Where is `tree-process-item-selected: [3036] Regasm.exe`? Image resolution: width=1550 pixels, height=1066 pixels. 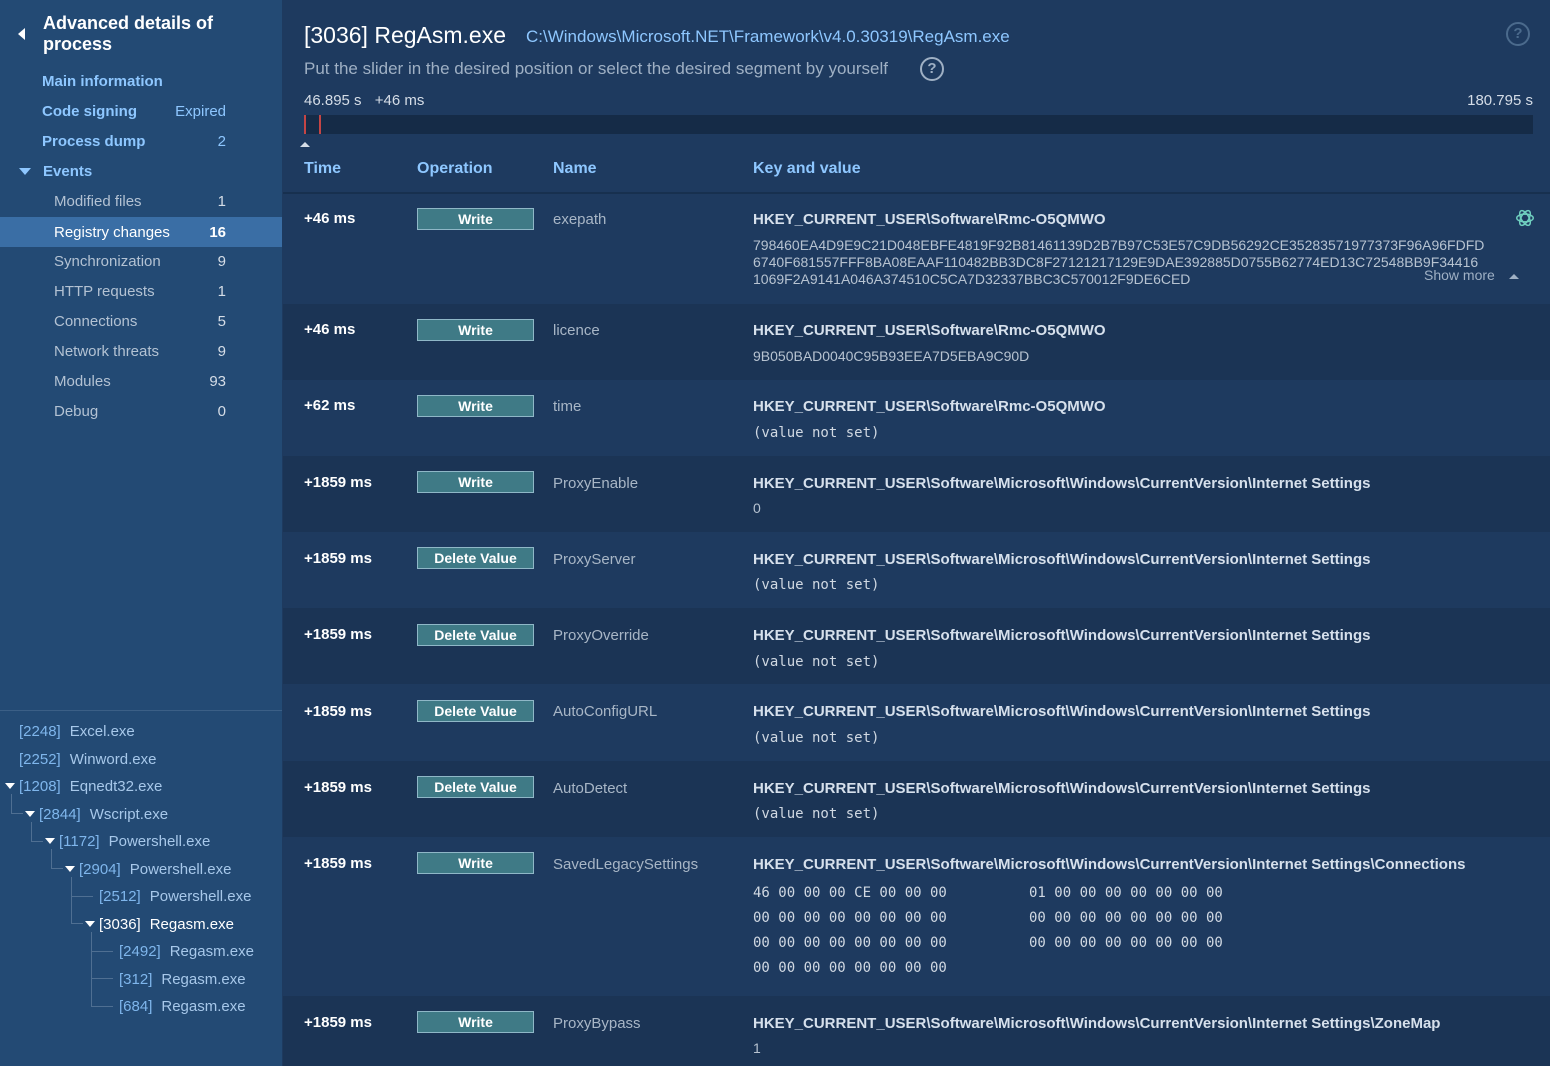 tree-process-item-selected: [3036] Regasm.exe is located at coordinates (166, 924).